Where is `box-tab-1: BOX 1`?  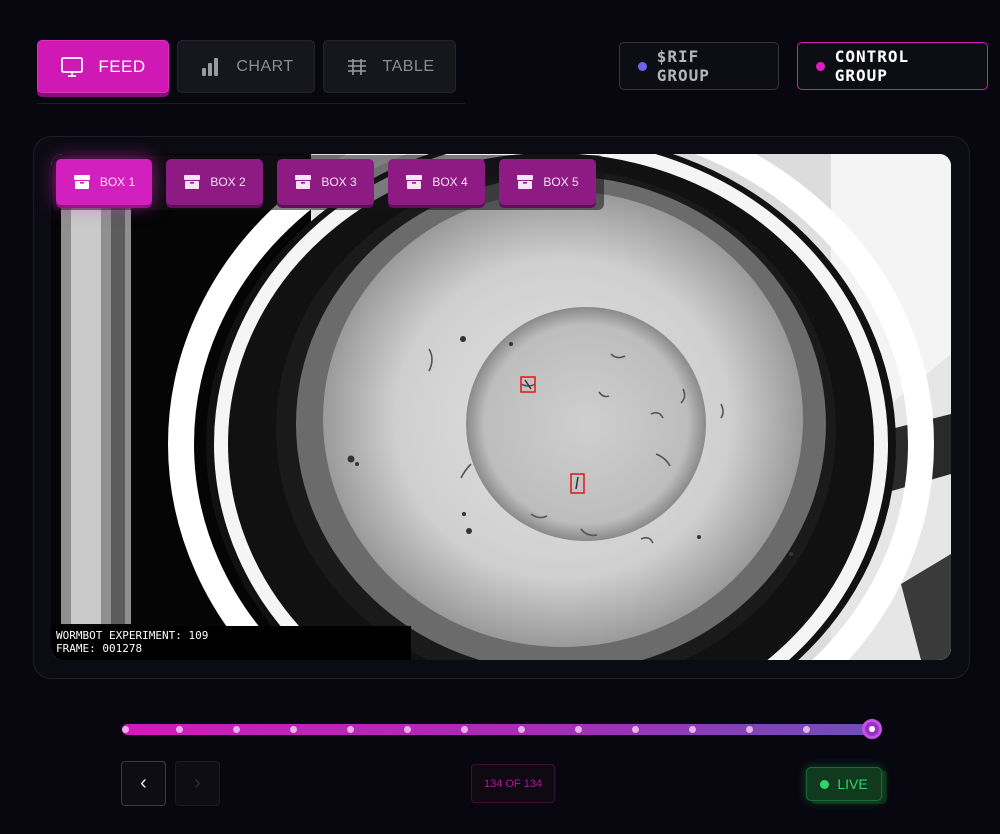
box-tab-1: BOX 1 is located at coordinates (104, 182).